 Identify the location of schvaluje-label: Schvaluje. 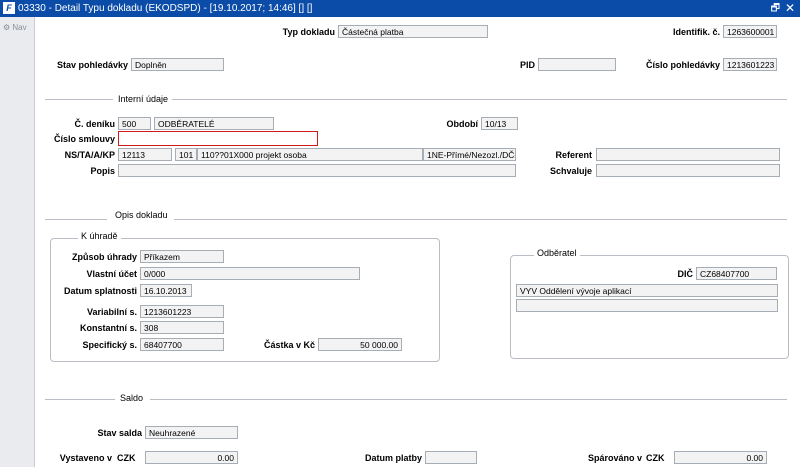
(570, 171).